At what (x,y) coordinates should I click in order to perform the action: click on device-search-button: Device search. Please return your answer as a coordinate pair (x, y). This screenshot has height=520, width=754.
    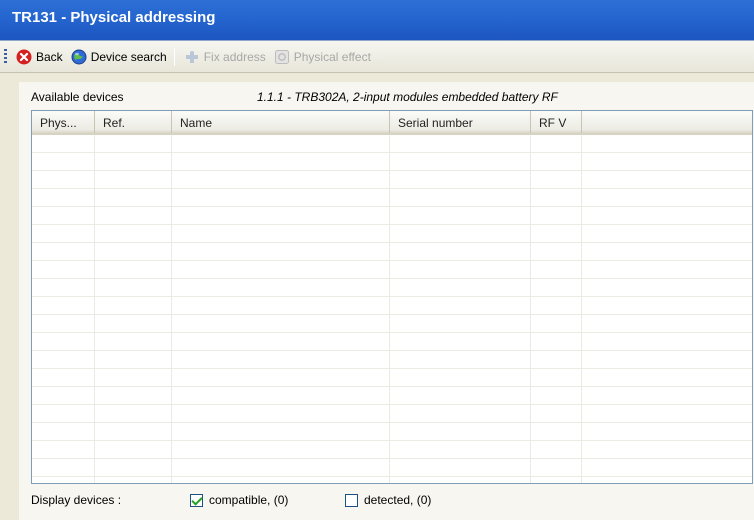
    Looking at the image, I should click on (119, 57).